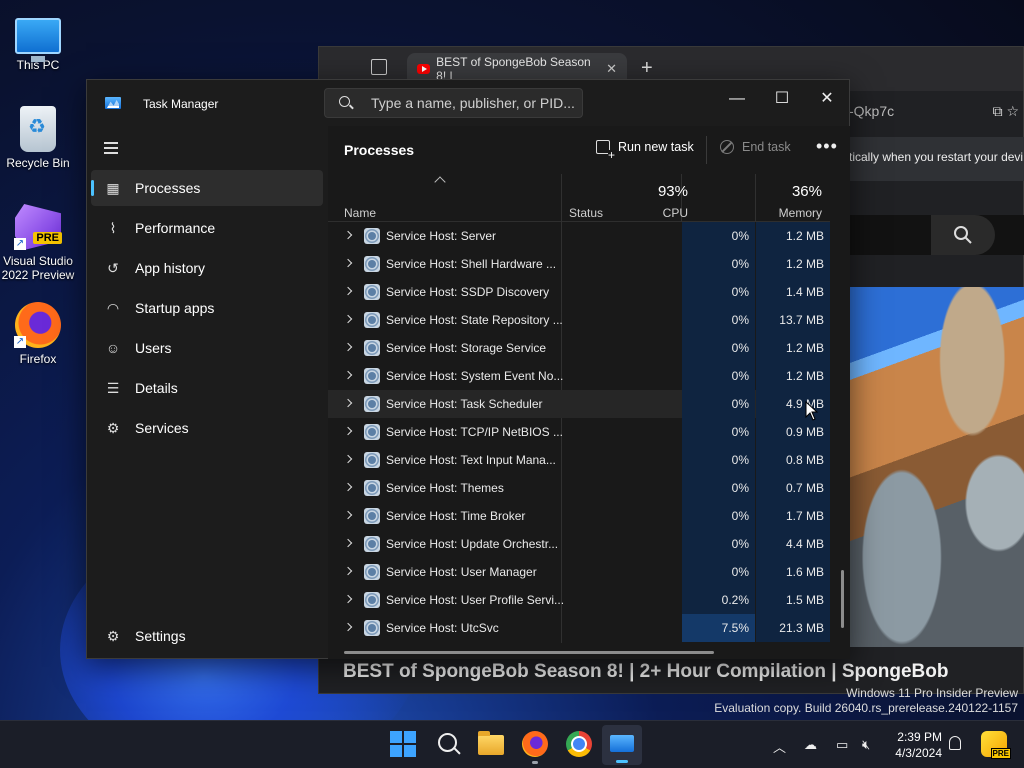 The width and height of the screenshot is (1024, 768). What do you see at coordinates (38, 138) in the screenshot?
I see `desktop-icon-recycle-bin: Recycle Bin` at bounding box center [38, 138].